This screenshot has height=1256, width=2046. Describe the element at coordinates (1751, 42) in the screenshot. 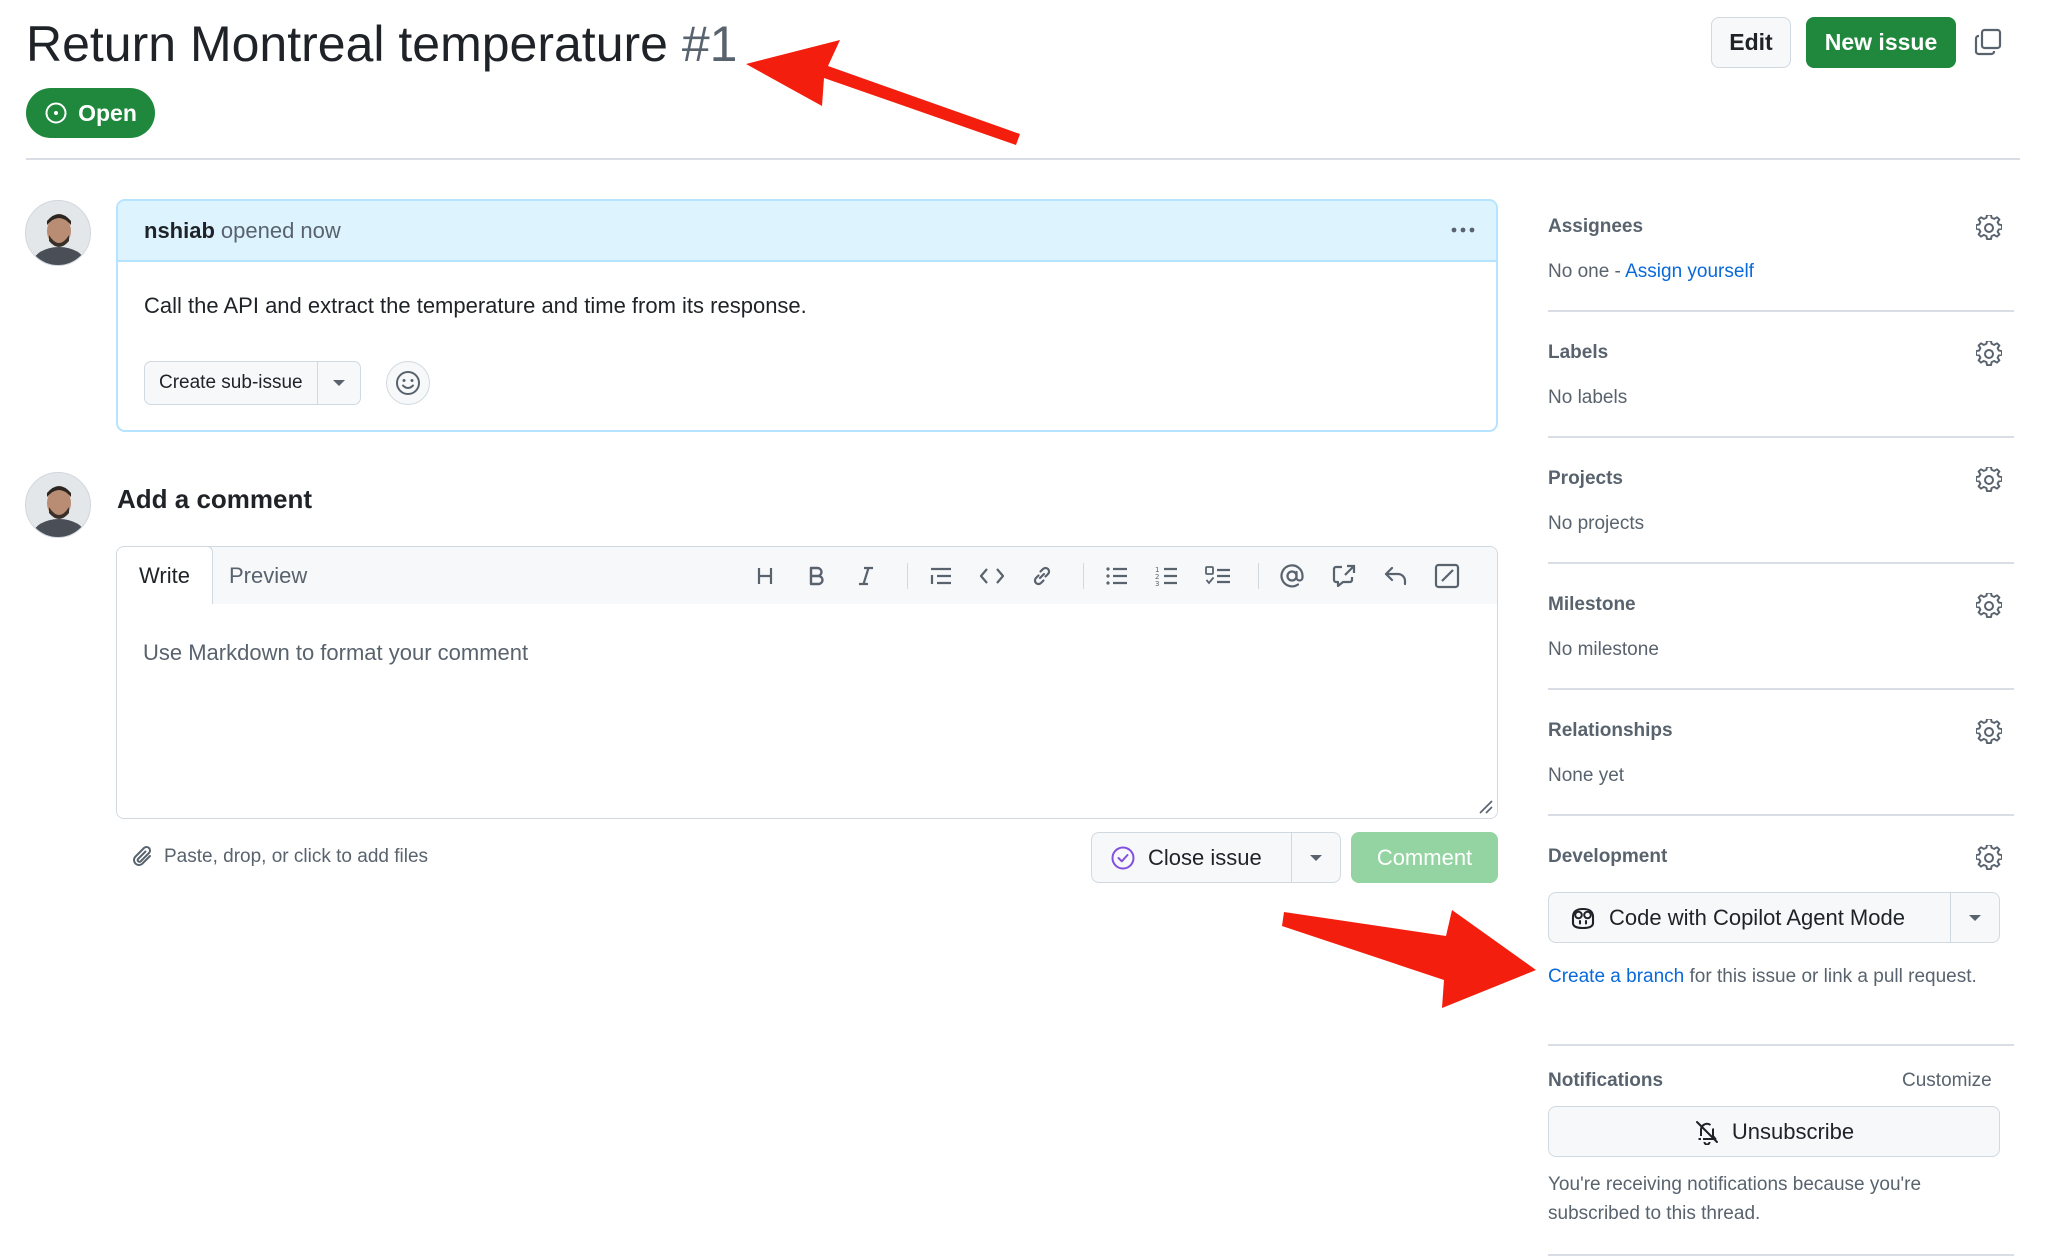

I see `edit-button: Edit` at that location.